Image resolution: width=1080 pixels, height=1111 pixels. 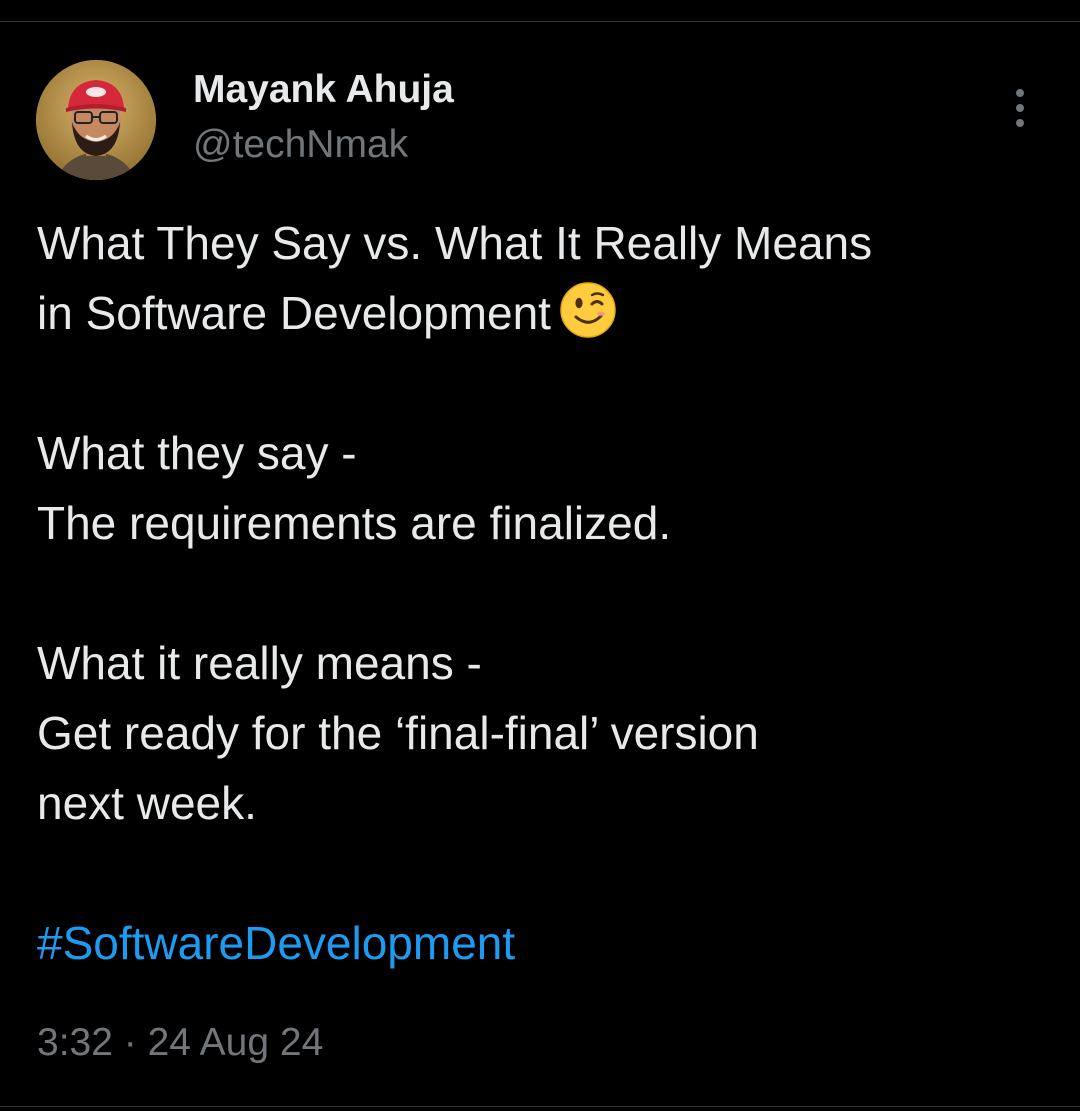 I want to click on hashtag-link: #SoftwareDevelopment, so click(x=276, y=943).